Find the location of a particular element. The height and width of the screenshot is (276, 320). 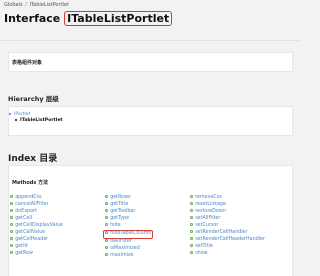

method-label: getCellDisplayValue is located at coordinates (39, 226).